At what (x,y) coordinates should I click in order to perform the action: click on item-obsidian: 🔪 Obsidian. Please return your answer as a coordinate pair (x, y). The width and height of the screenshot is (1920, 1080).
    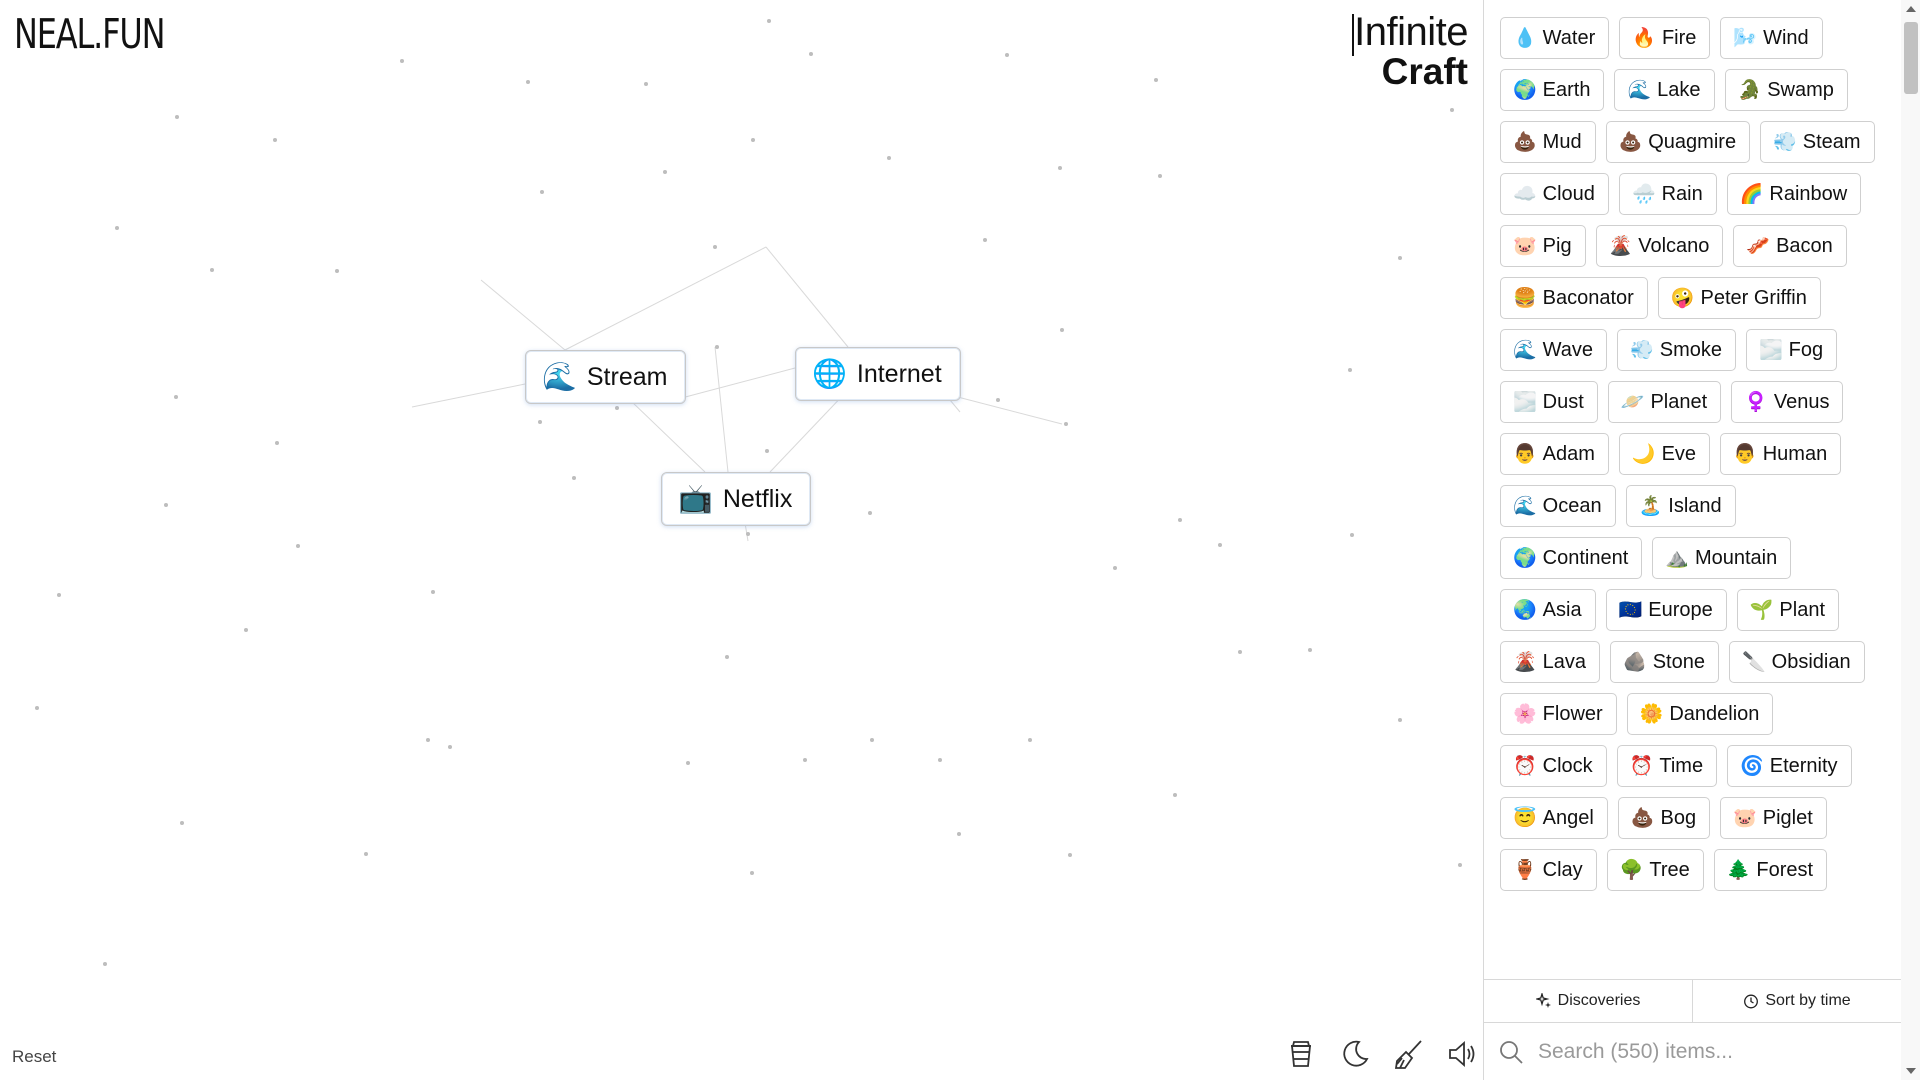
    Looking at the image, I should click on (1796, 662).